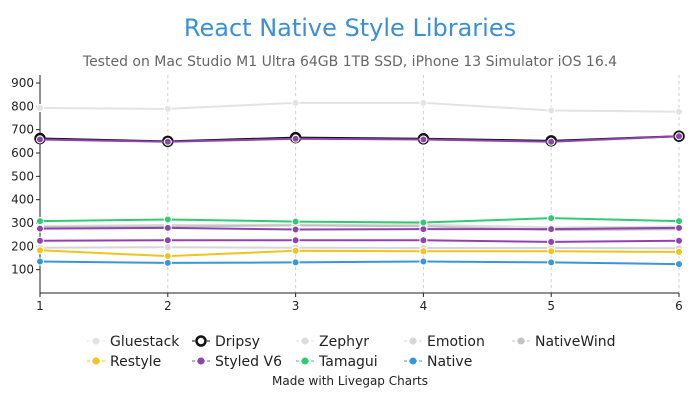 The width and height of the screenshot is (700, 400). Describe the element at coordinates (344, 342) in the screenshot. I see `legend-label: Zephyr` at that location.